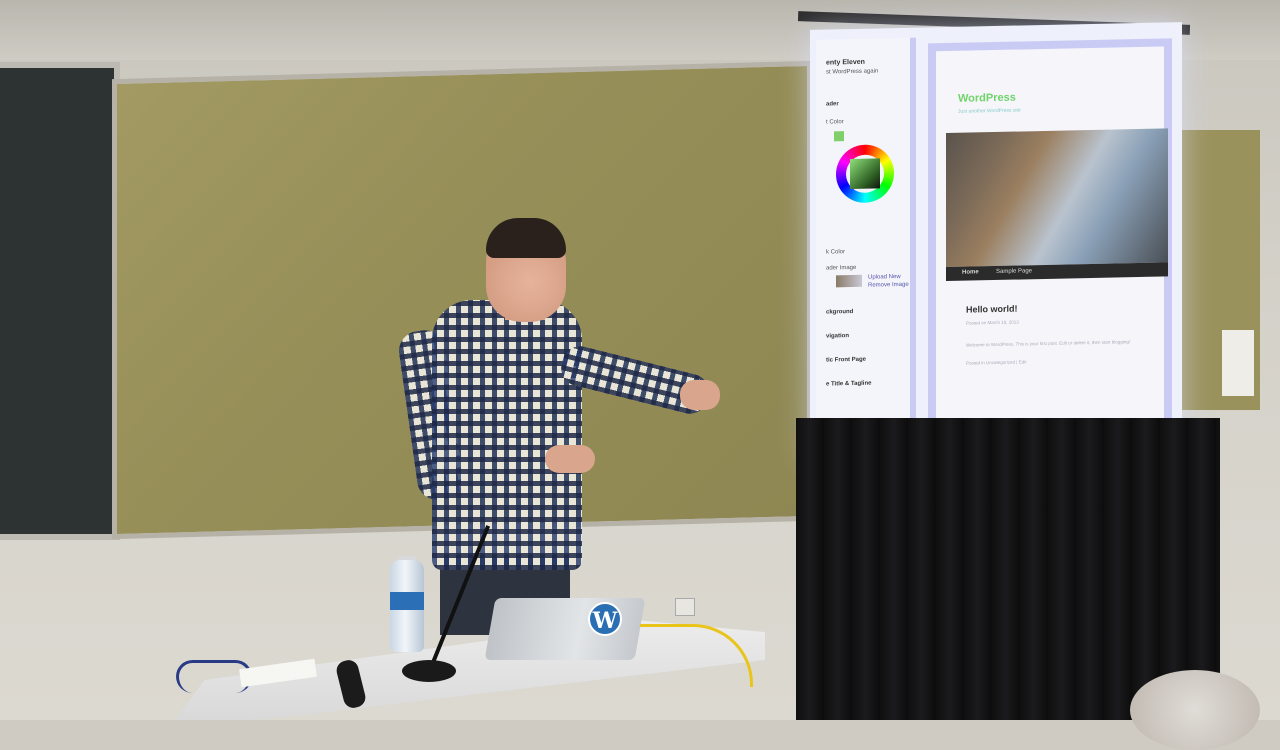  Describe the element at coordinates (685, 607) in the screenshot. I see `wall-outlet` at that location.